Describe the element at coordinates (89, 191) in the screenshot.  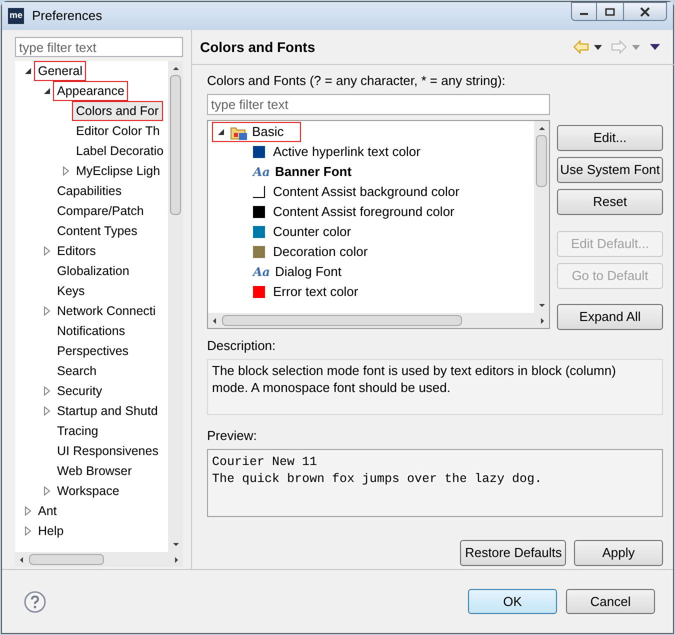
I see `tree-item: Capabilities` at that location.